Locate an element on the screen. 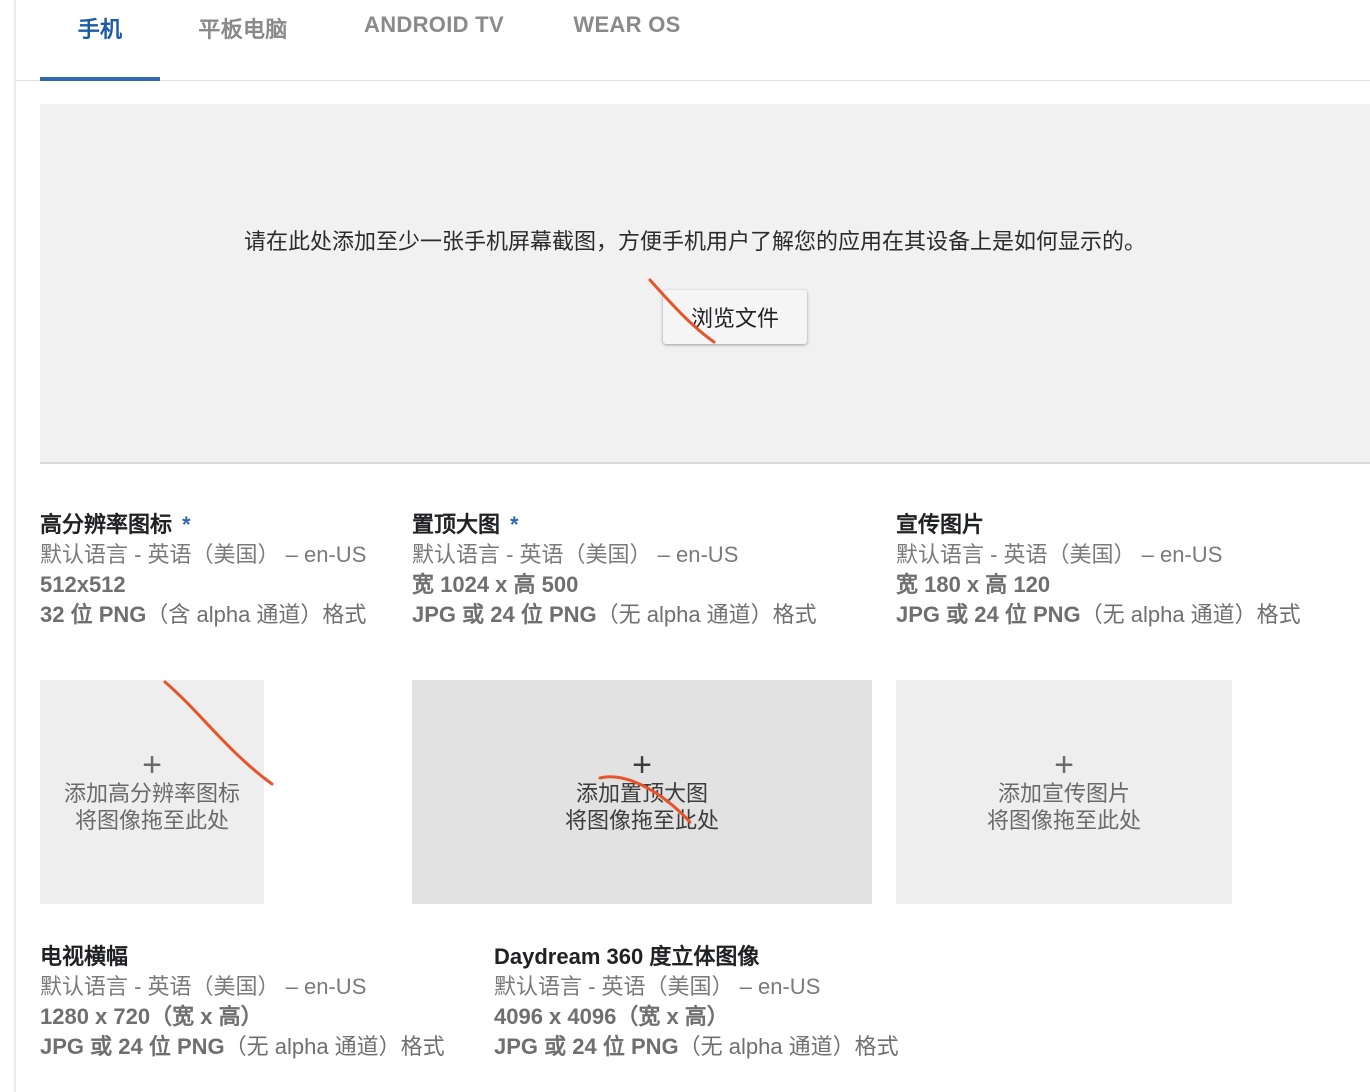  promo-graphic-format: JPG 或 24 位 PNG（无 alpha 通道）格式 is located at coordinates (1098, 615).